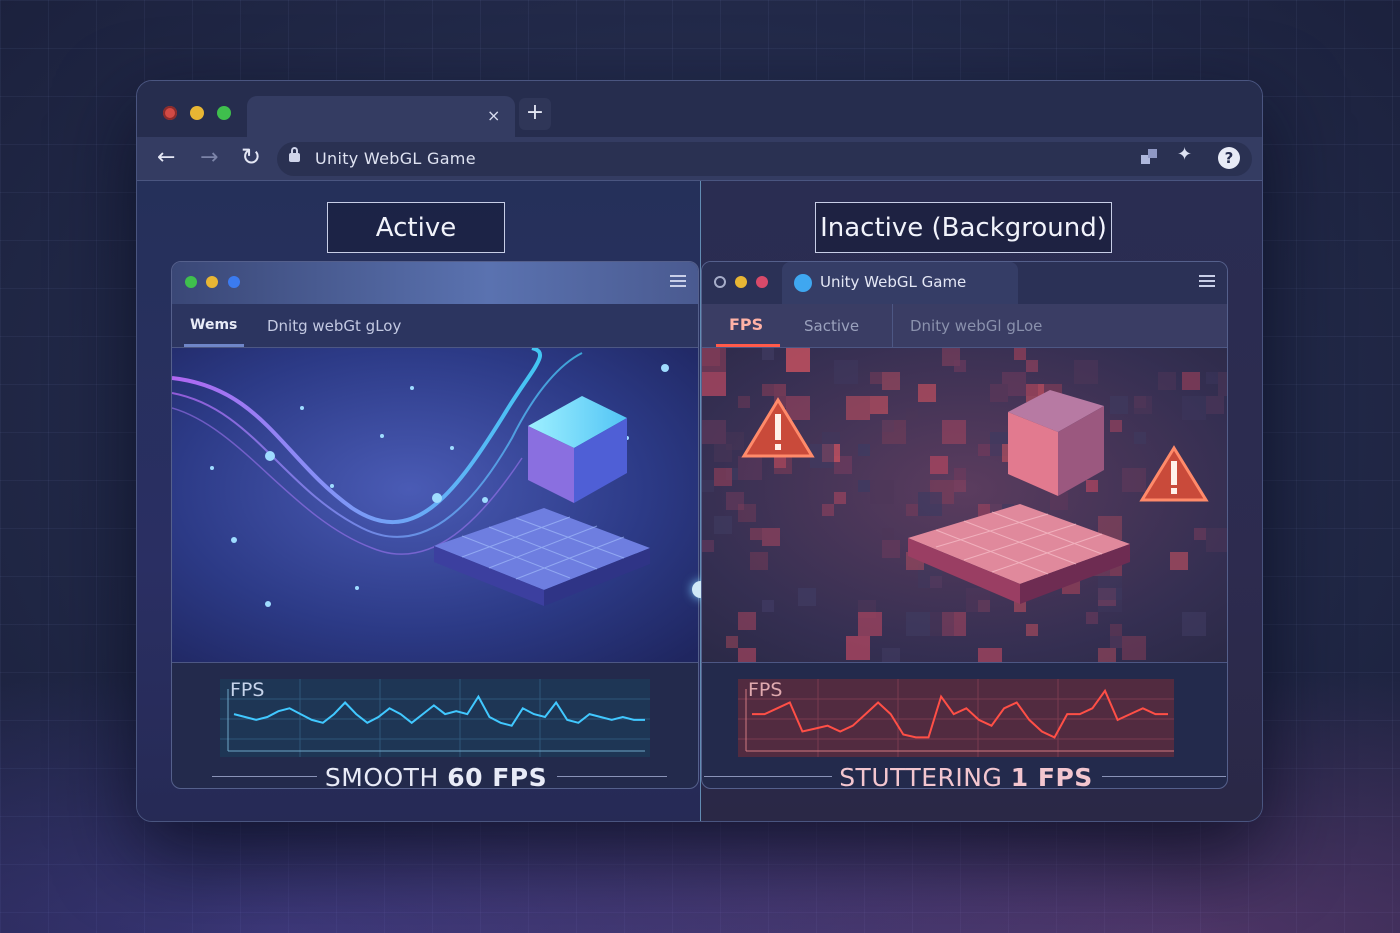  I want to click on new-tab-button: +, so click(535, 114).